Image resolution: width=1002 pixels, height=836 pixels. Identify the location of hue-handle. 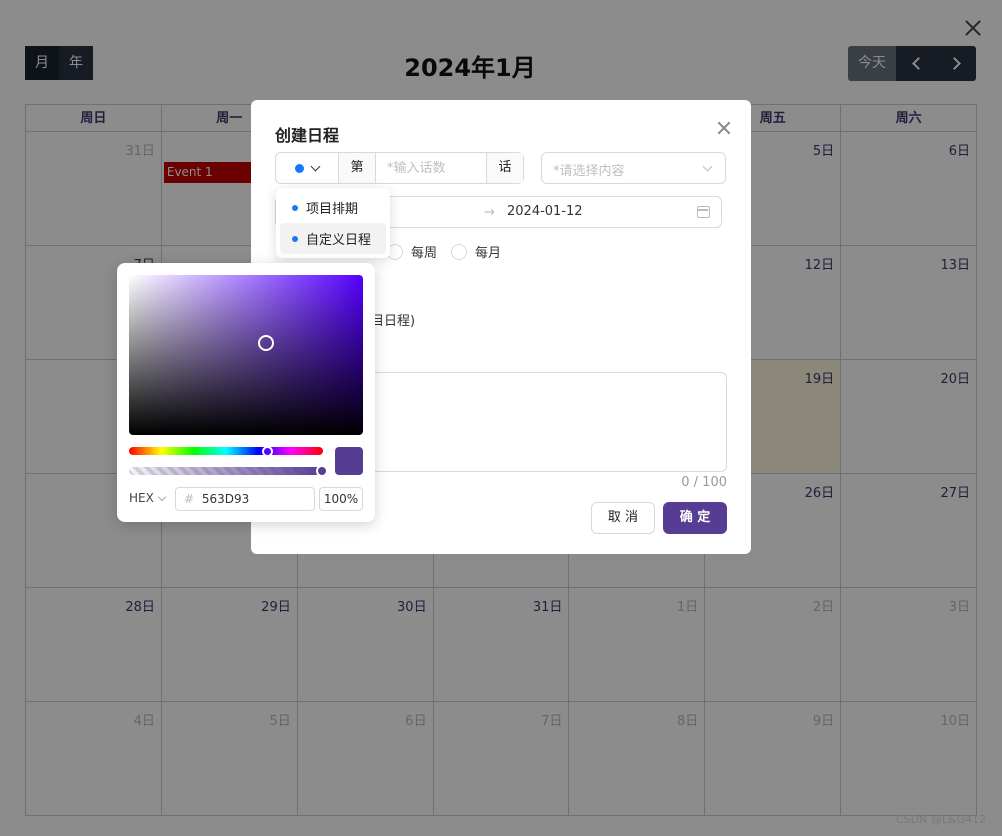
(267, 451).